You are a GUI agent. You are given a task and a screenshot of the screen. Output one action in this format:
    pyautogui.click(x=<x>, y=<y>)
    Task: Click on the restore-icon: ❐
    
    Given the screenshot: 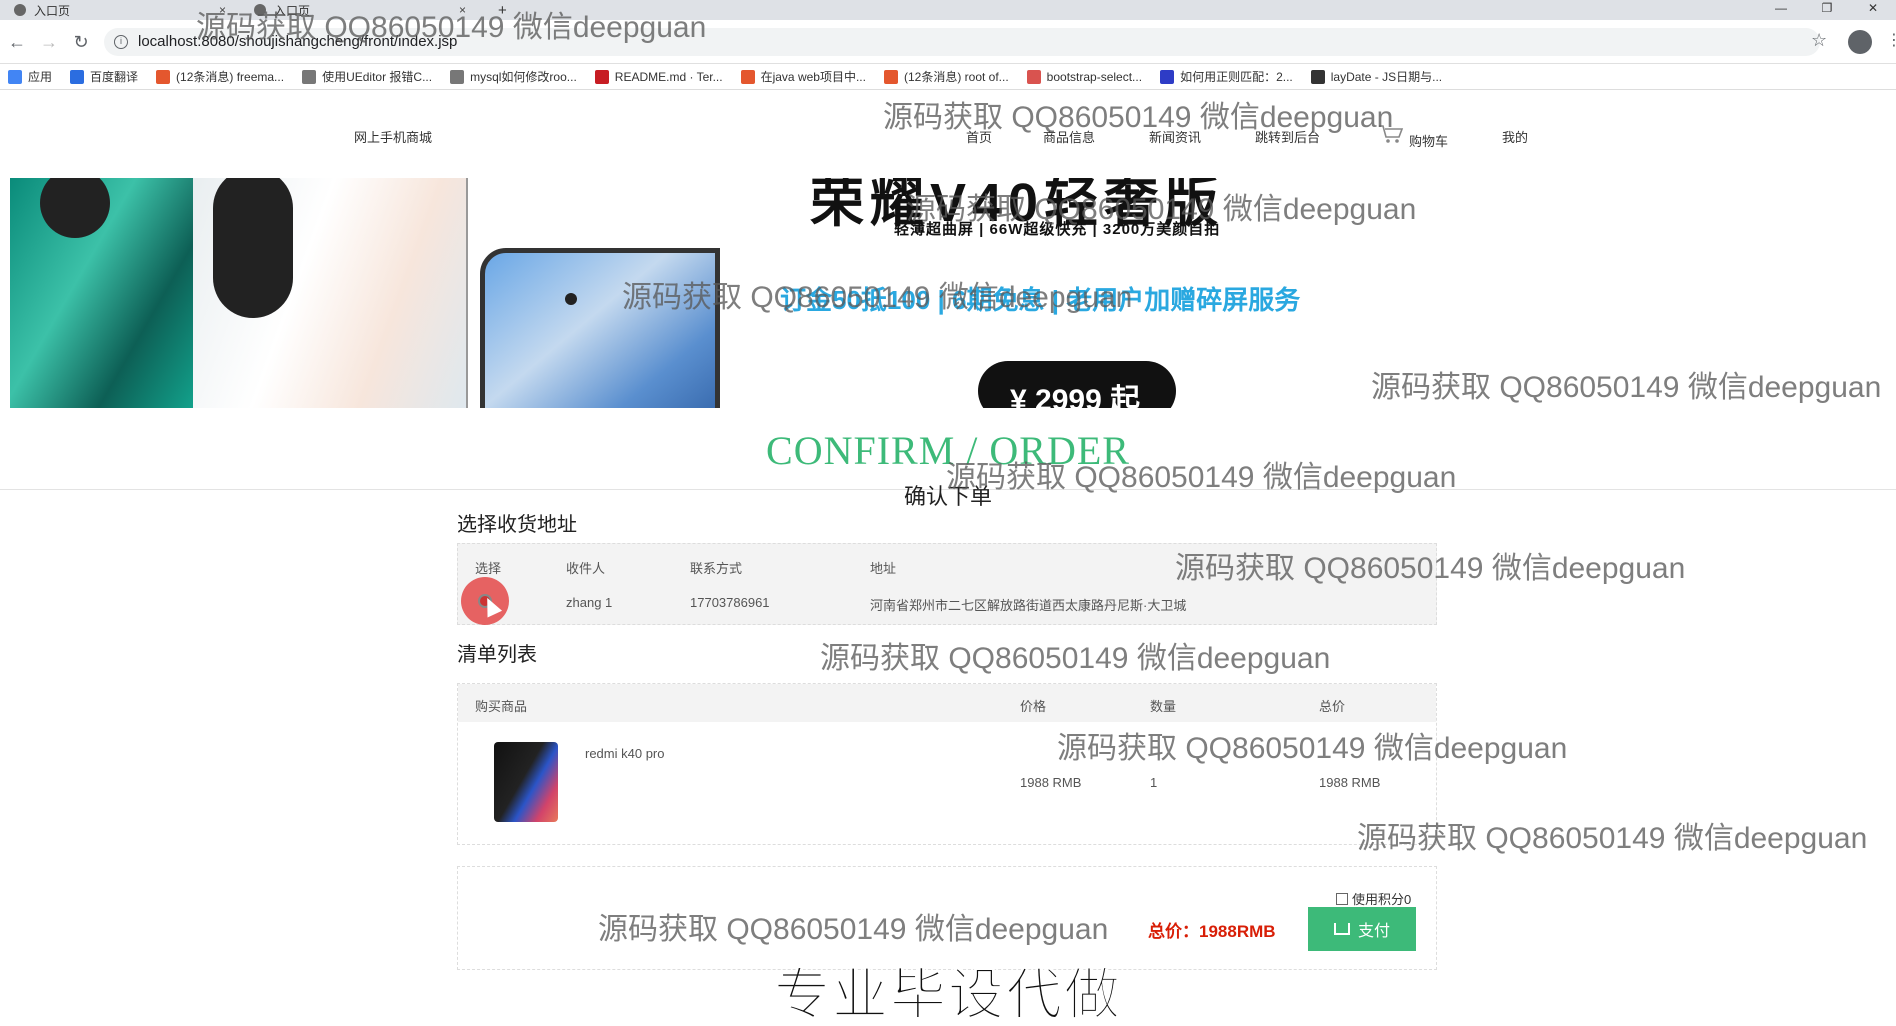 What is the action you would take?
    pyautogui.click(x=1827, y=10)
    